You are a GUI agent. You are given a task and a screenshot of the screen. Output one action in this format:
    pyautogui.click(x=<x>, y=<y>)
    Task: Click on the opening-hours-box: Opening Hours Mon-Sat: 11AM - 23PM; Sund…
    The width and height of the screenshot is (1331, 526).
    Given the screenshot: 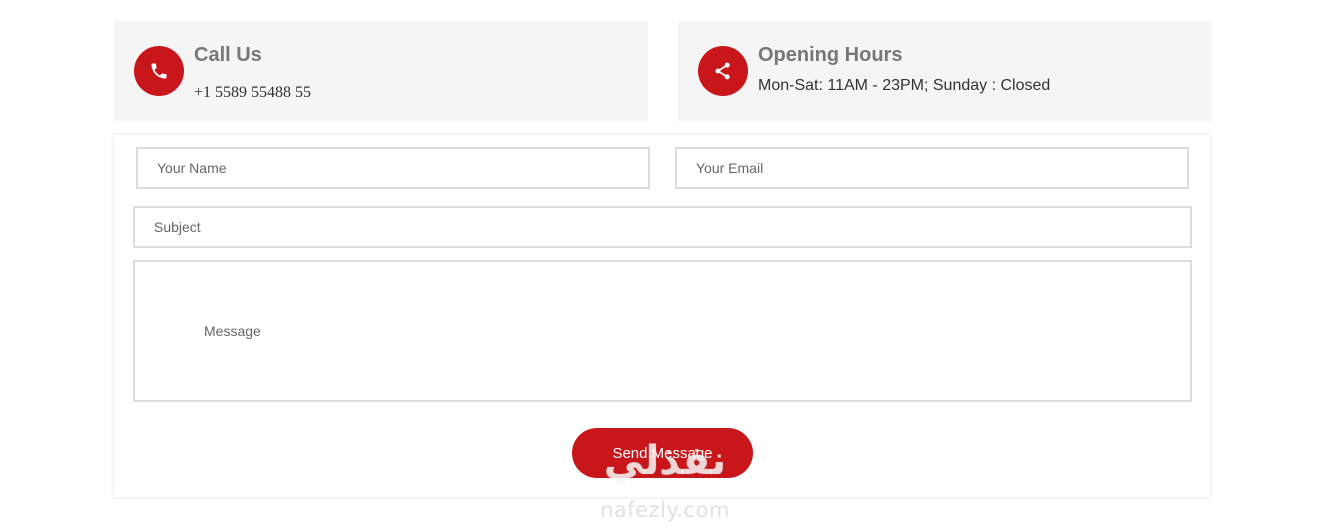 What is the action you would take?
    pyautogui.click(x=945, y=71)
    